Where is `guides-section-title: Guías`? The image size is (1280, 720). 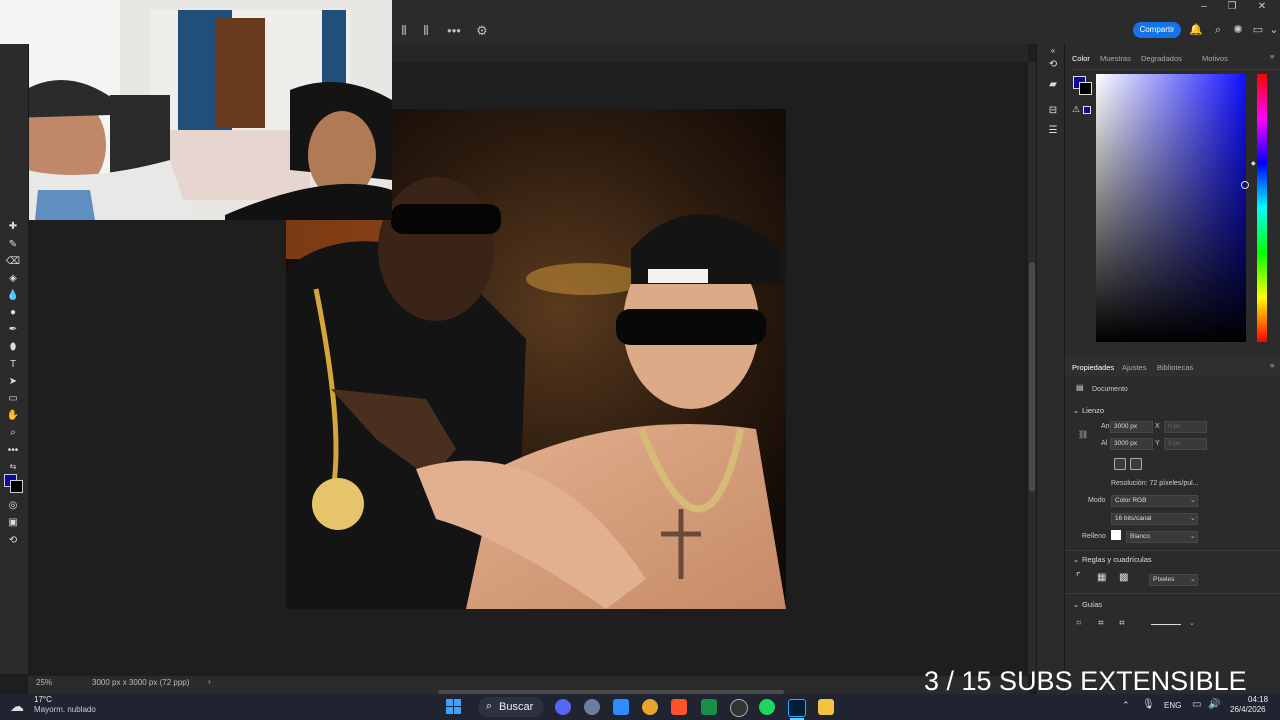 guides-section-title: Guías is located at coordinates (1092, 604).